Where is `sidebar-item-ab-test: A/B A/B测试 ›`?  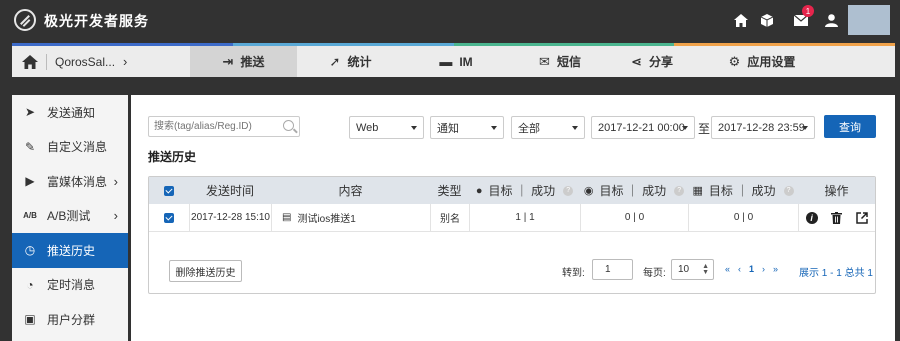 sidebar-item-ab-test: A/B A/B测试 › is located at coordinates (70, 216).